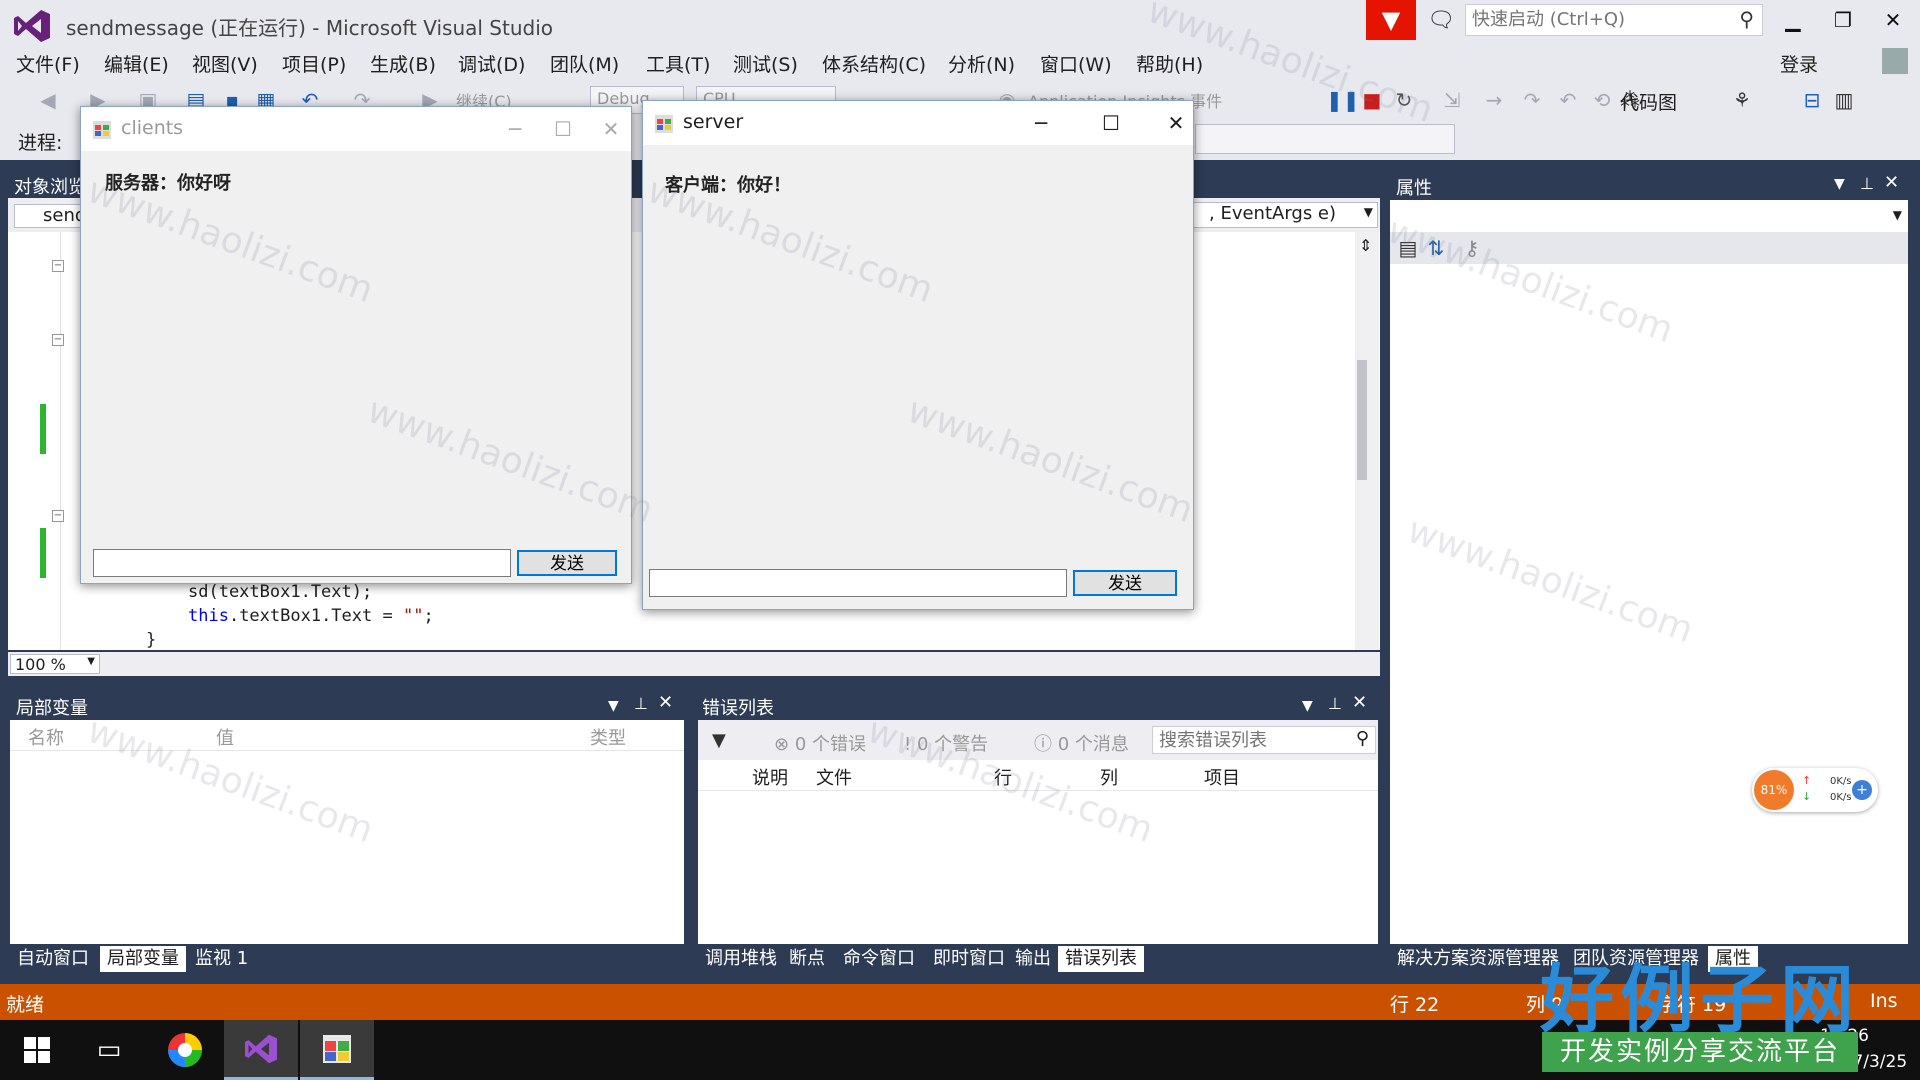 The height and width of the screenshot is (1080, 1920). I want to click on column-description: 说明, so click(770, 777).